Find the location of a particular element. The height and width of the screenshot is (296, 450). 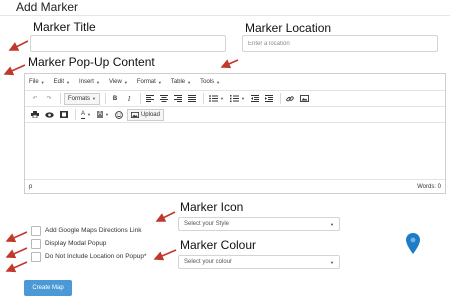

redo-icon: ↷ is located at coordinates (49, 99).